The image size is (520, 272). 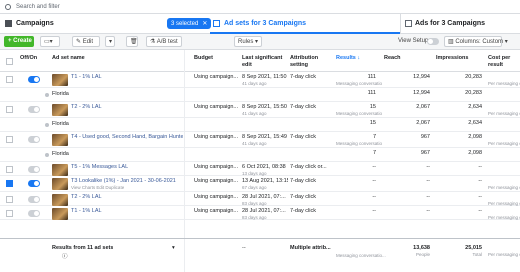 What do you see at coordinates (260, 125) in the screenshot?
I see `table-row: Florida 15 2,067 2,634` at bounding box center [260, 125].